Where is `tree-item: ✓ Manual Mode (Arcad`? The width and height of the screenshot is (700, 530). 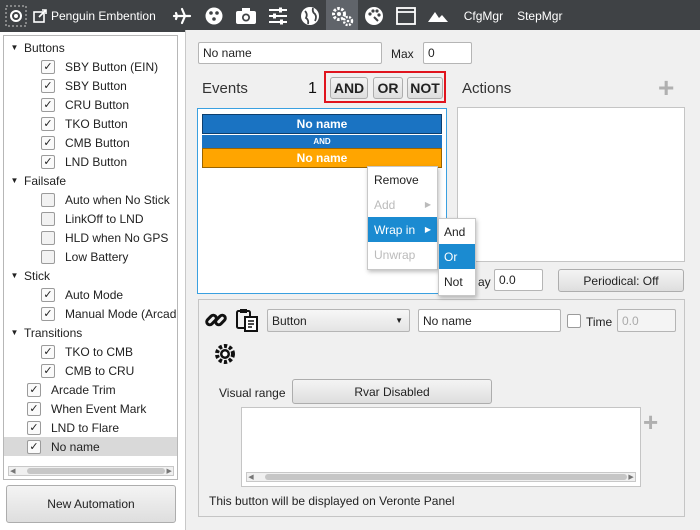
tree-item: ✓ Manual Mode (Arcad is located at coordinates (90, 313).